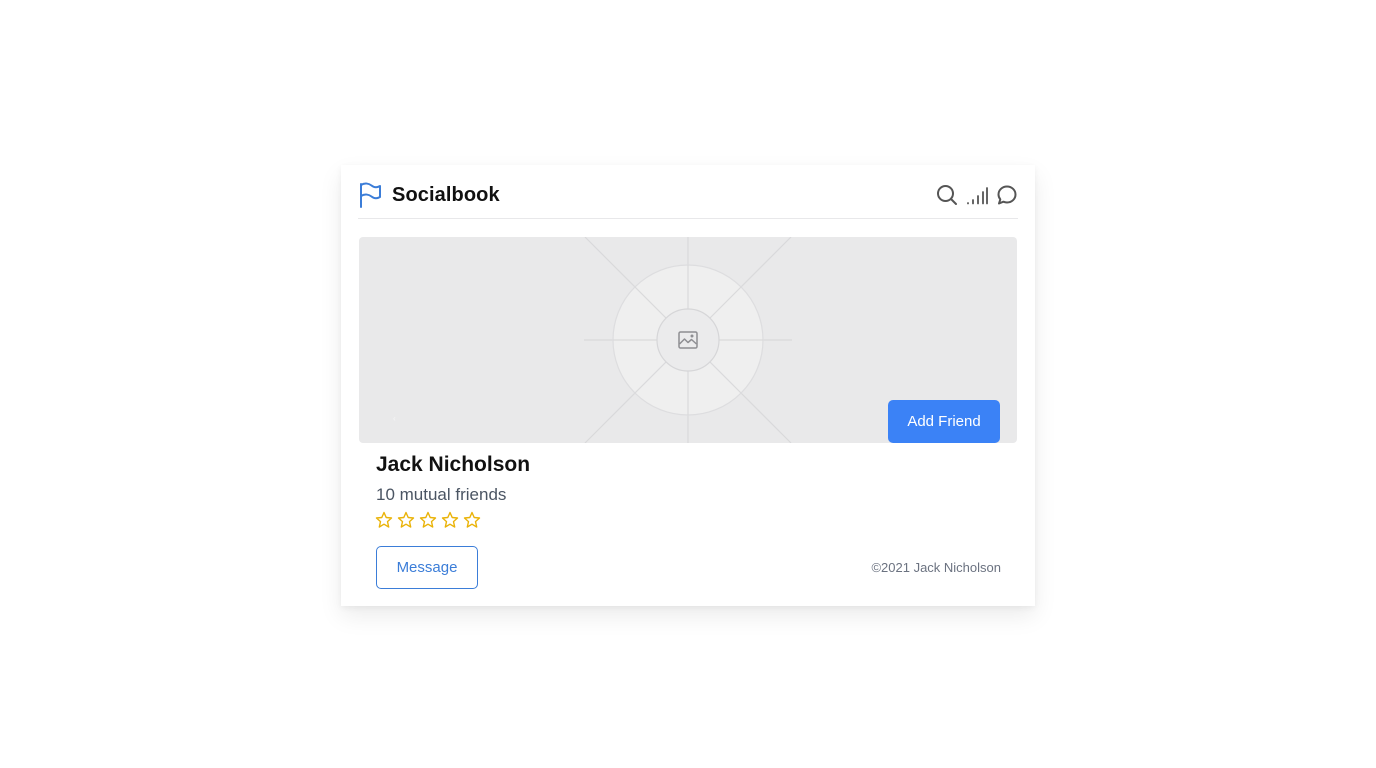  What do you see at coordinates (1007, 195) in the screenshot?
I see `chat-bubble-icon` at bounding box center [1007, 195].